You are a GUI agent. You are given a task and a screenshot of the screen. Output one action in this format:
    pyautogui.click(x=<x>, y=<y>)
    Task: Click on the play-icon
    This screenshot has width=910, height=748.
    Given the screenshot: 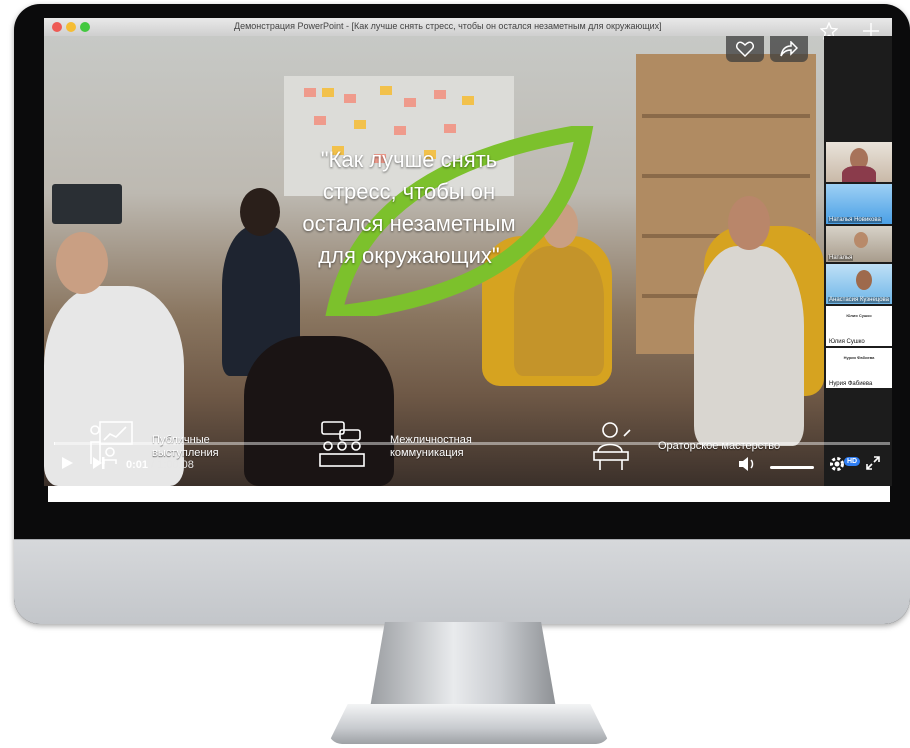 What is the action you would take?
    pyautogui.click(x=67, y=464)
    